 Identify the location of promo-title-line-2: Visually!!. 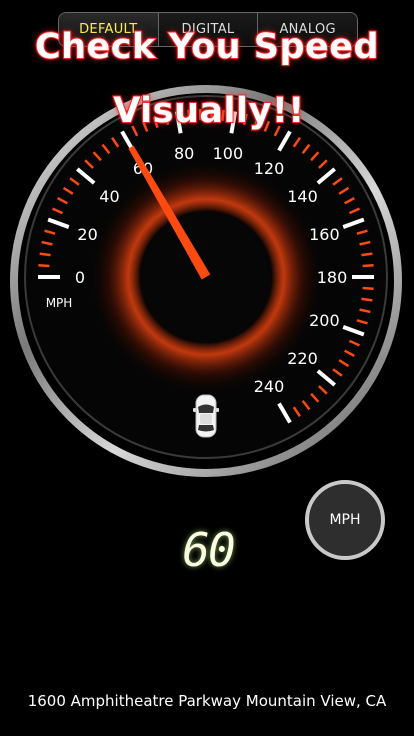
(208, 111).